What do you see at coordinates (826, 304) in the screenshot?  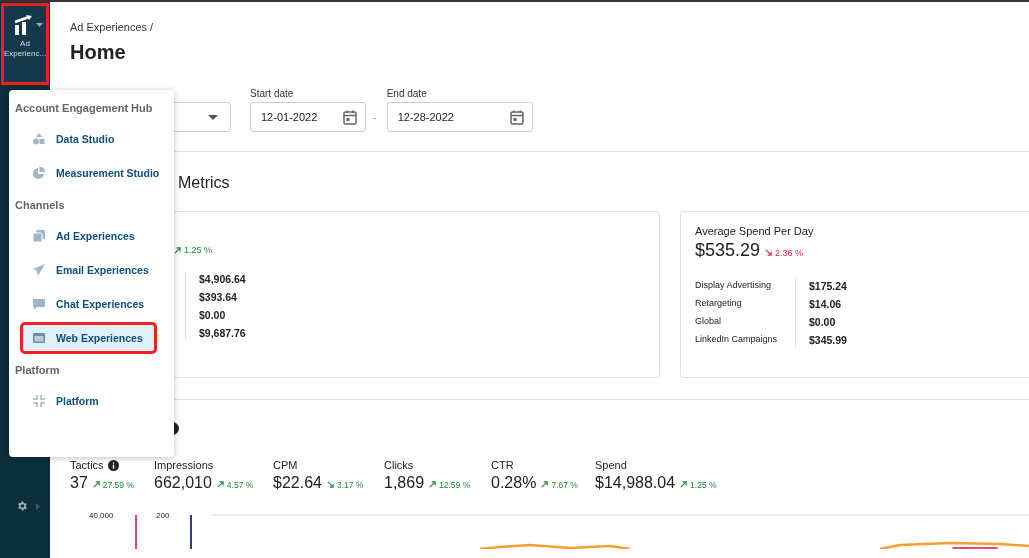 I see `row-value: $14.06` at bounding box center [826, 304].